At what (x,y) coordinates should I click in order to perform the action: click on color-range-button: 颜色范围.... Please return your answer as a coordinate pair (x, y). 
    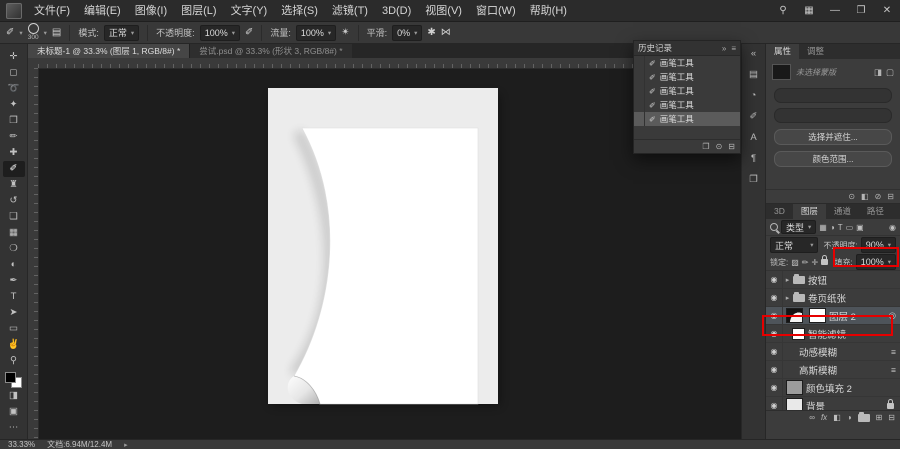
    Looking at the image, I should click on (833, 159).